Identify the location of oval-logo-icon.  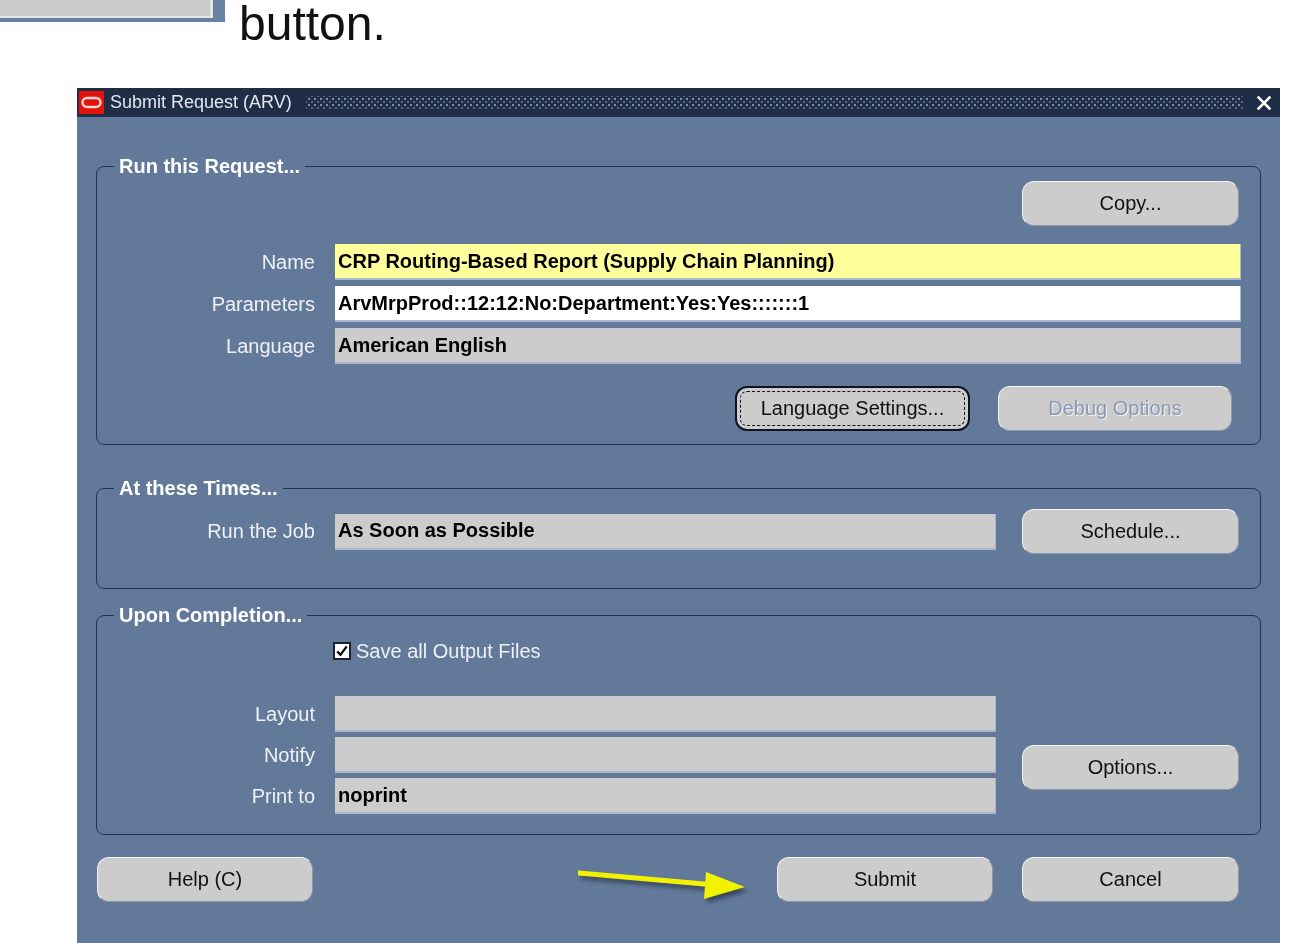
(91, 102).